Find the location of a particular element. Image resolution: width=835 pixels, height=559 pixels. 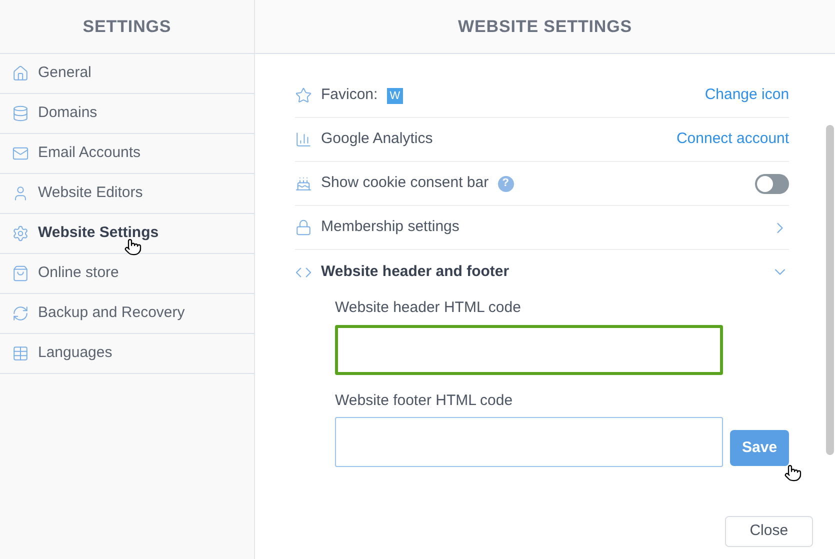

bar-chart-icon is located at coordinates (303, 139).